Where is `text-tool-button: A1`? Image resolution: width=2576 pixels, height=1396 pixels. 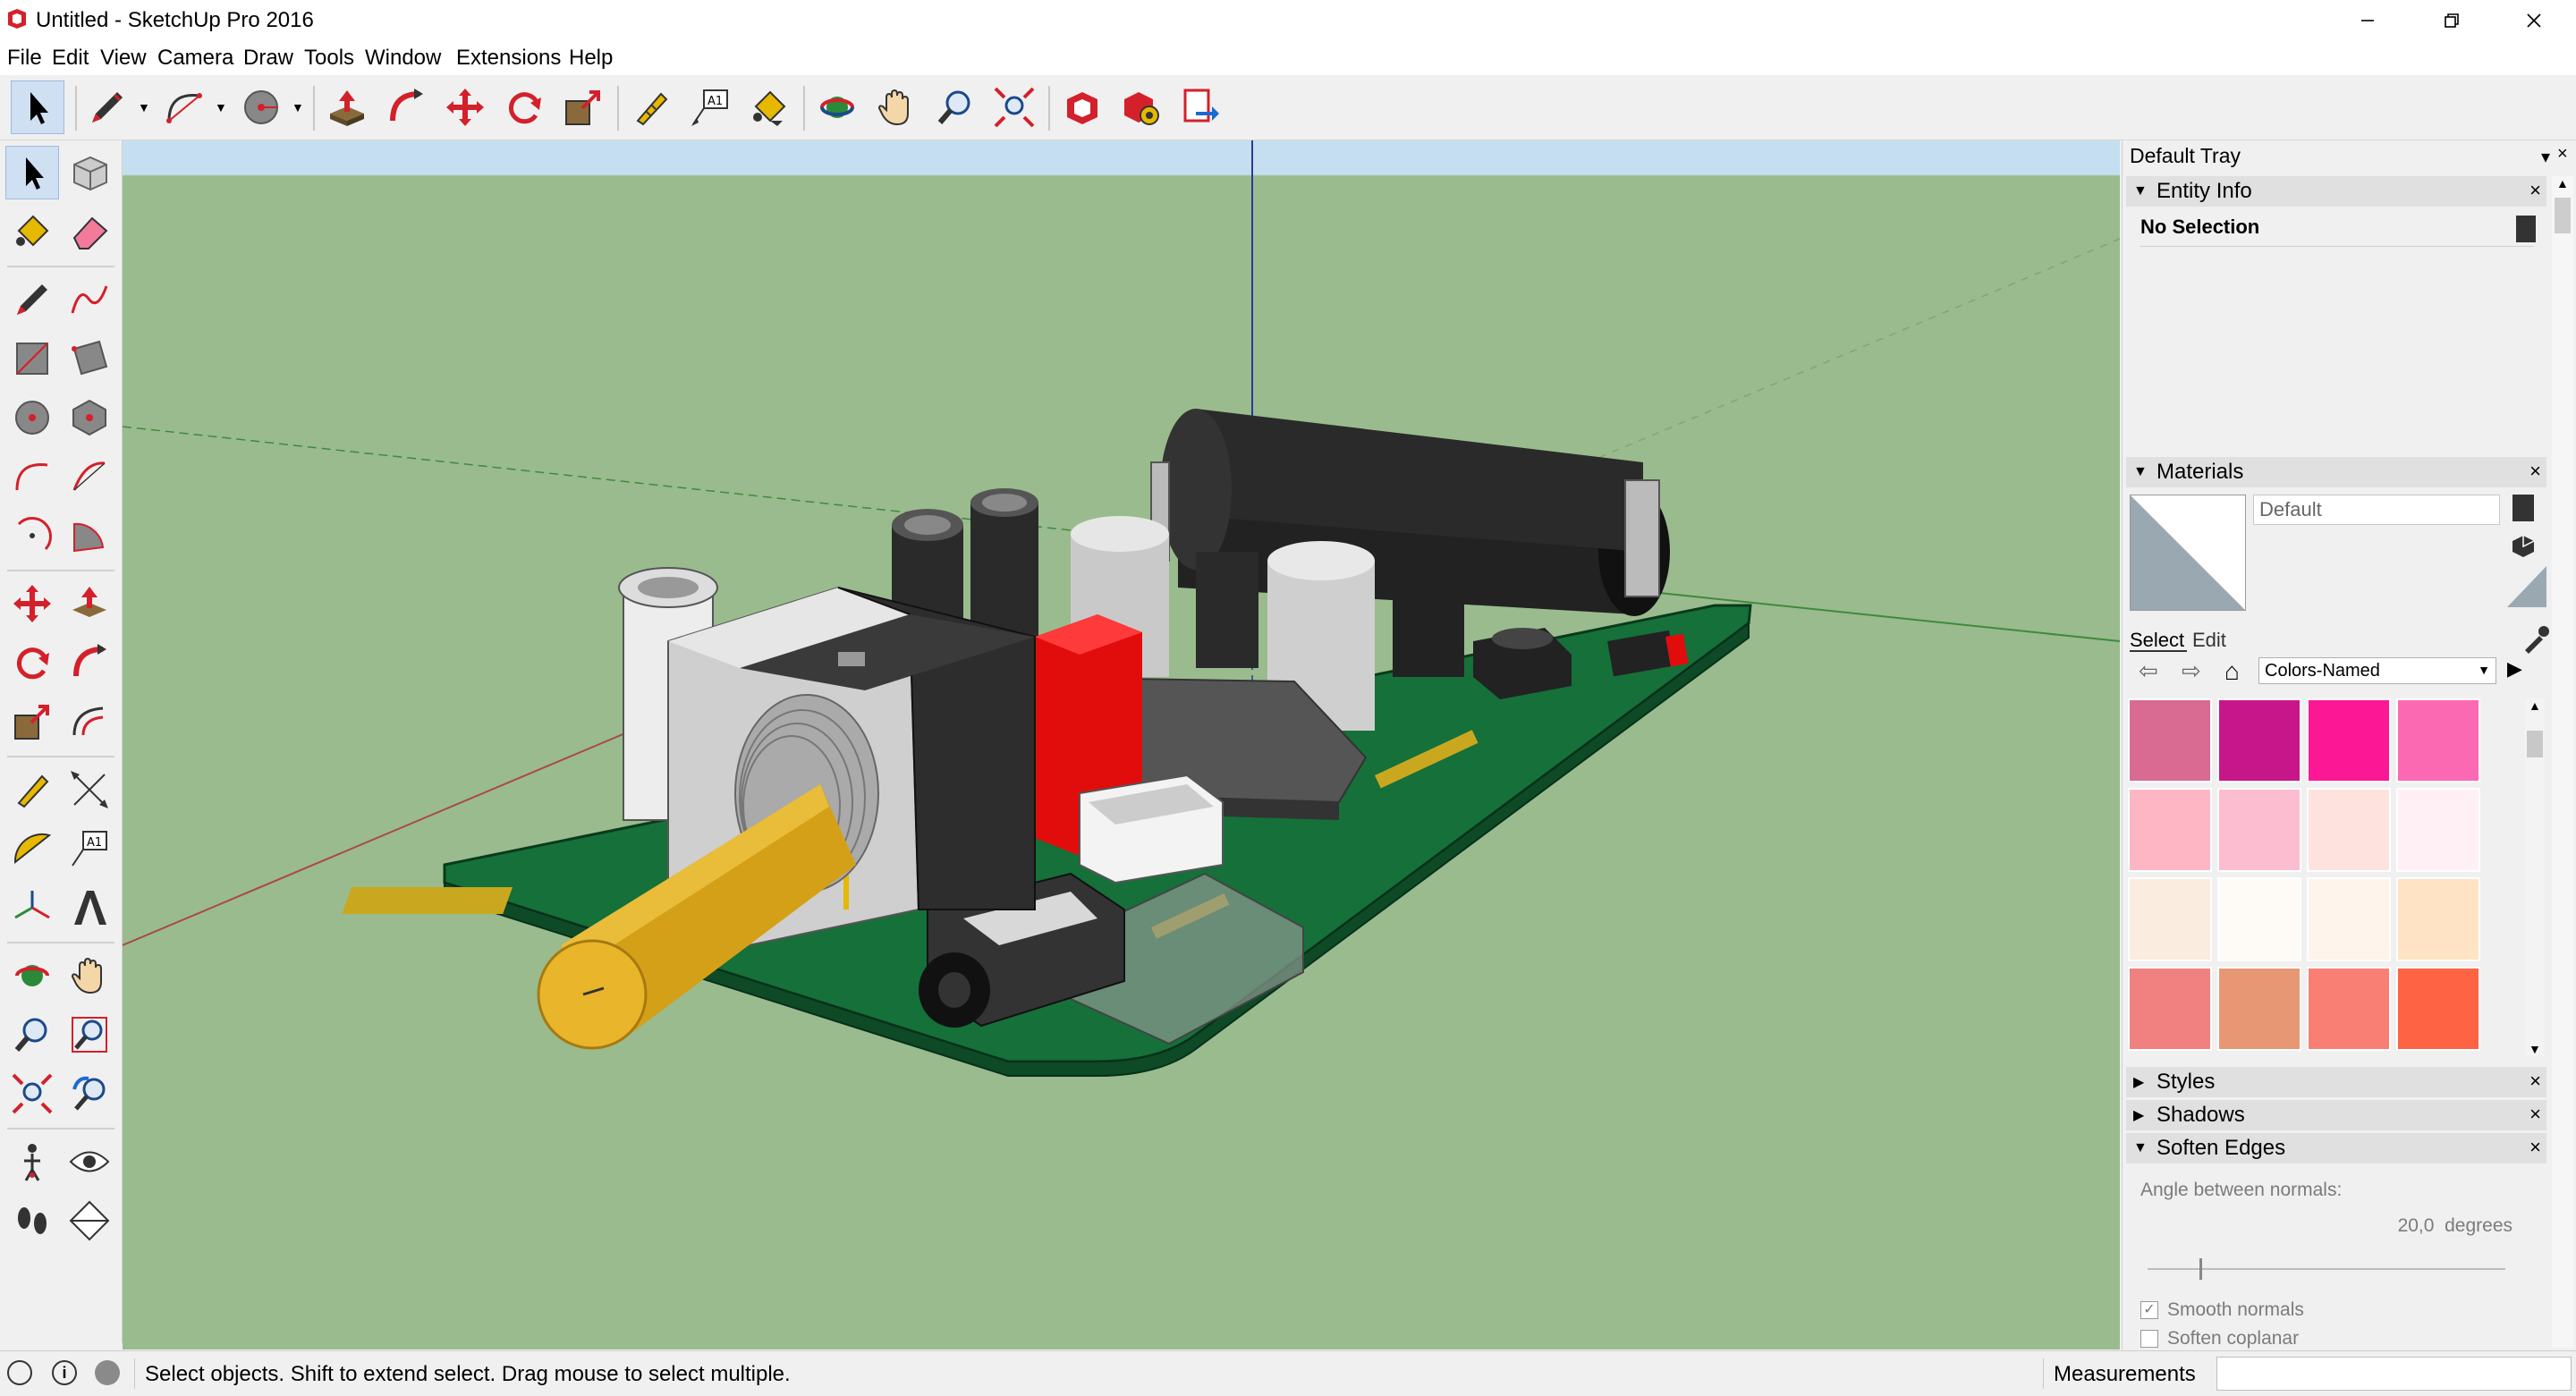 text-tool-button: A1 is located at coordinates (89, 849).